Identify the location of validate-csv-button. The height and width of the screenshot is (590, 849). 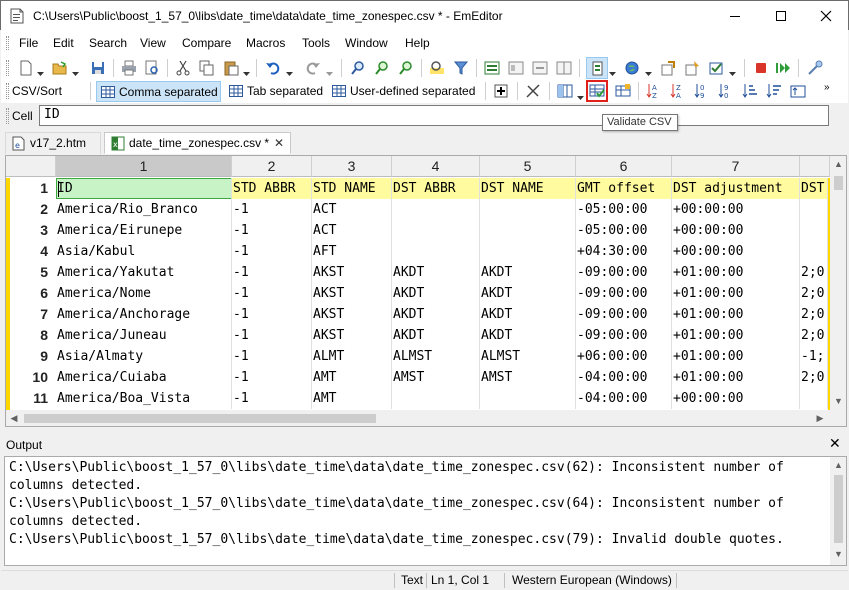
(597, 91).